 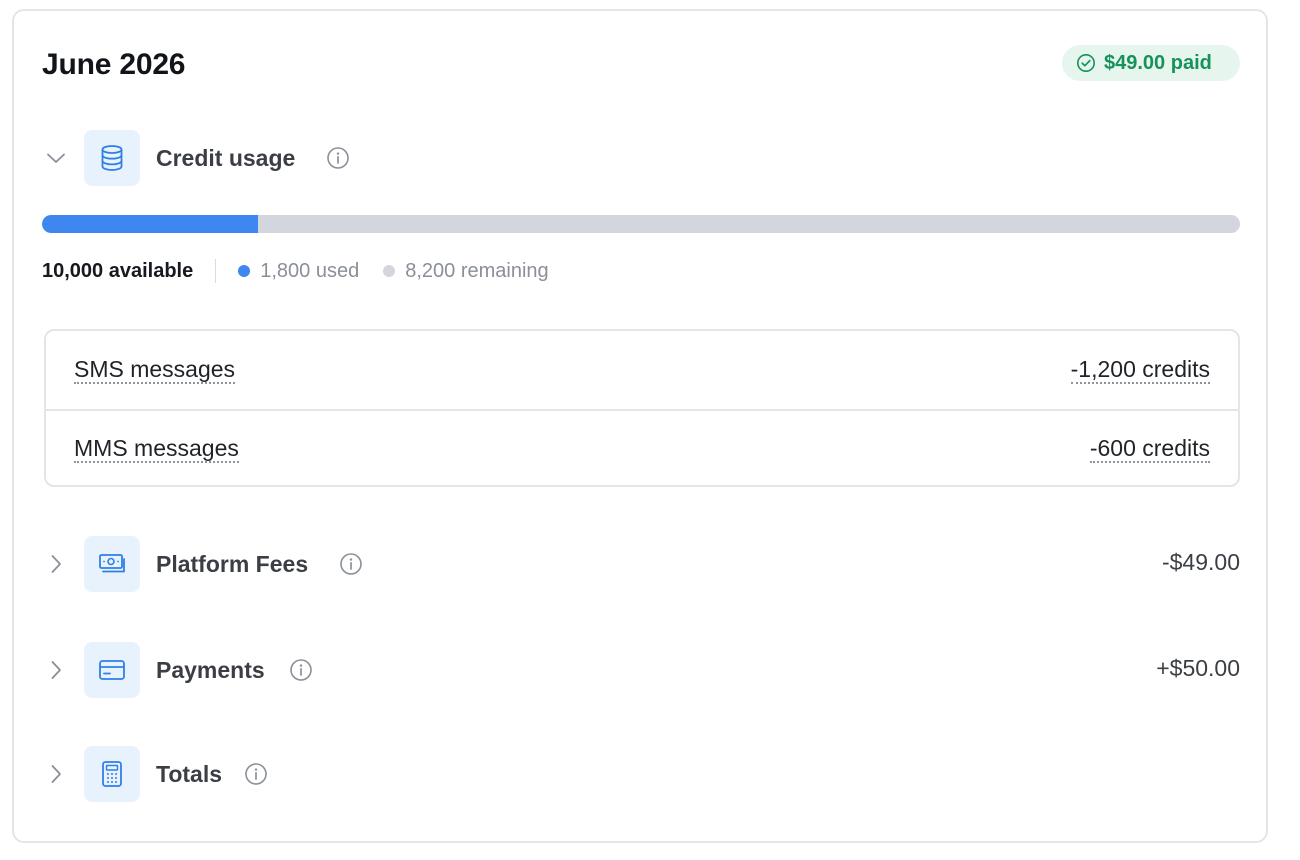 What do you see at coordinates (155, 370) in the screenshot?
I see `line-item-name: SMS messages` at bounding box center [155, 370].